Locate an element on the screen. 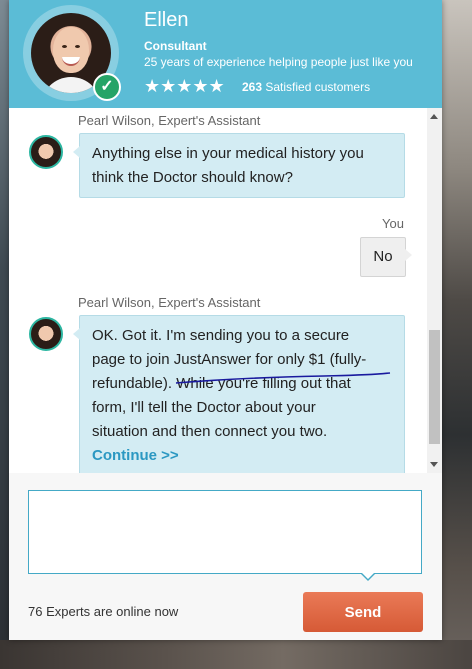 The width and height of the screenshot is (472, 669). experts-online-text: 76 Experts are online now is located at coordinates (103, 611).